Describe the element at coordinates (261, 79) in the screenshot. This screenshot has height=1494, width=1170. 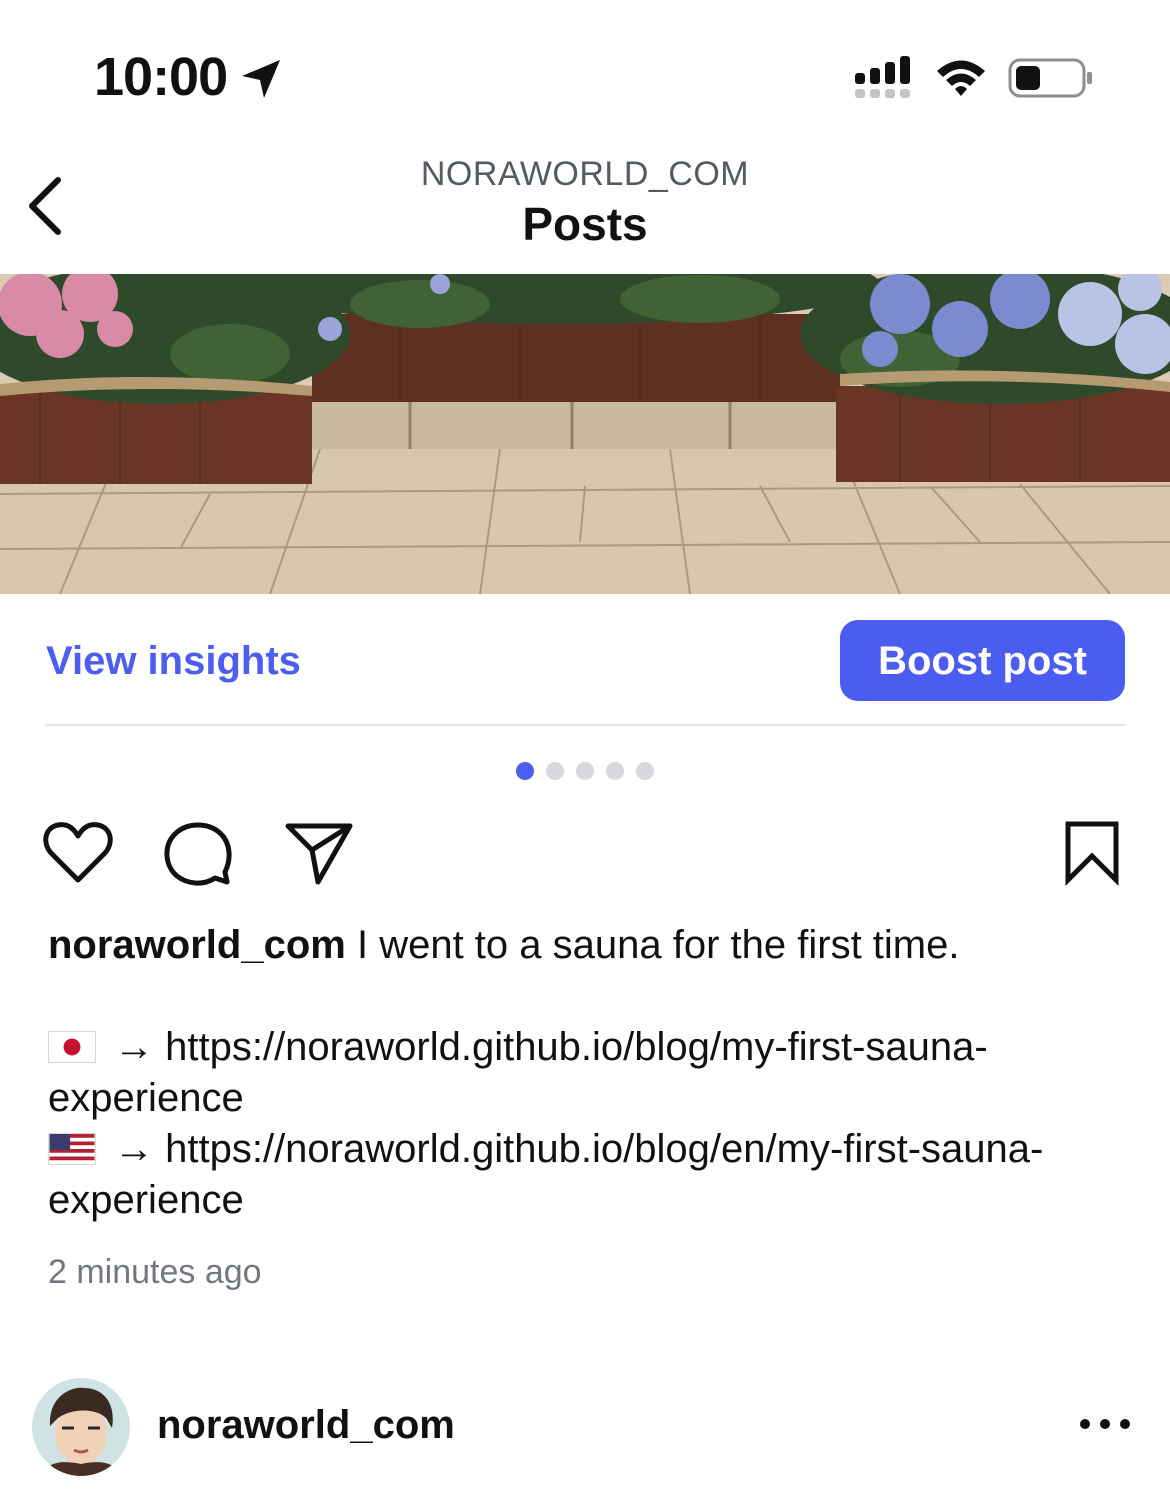
I see `location-arrow-icon` at that location.